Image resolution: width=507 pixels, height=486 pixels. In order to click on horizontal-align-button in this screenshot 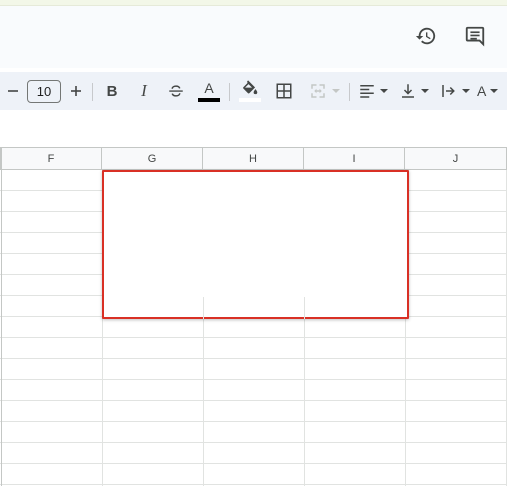, I will do `click(373, 91)`.